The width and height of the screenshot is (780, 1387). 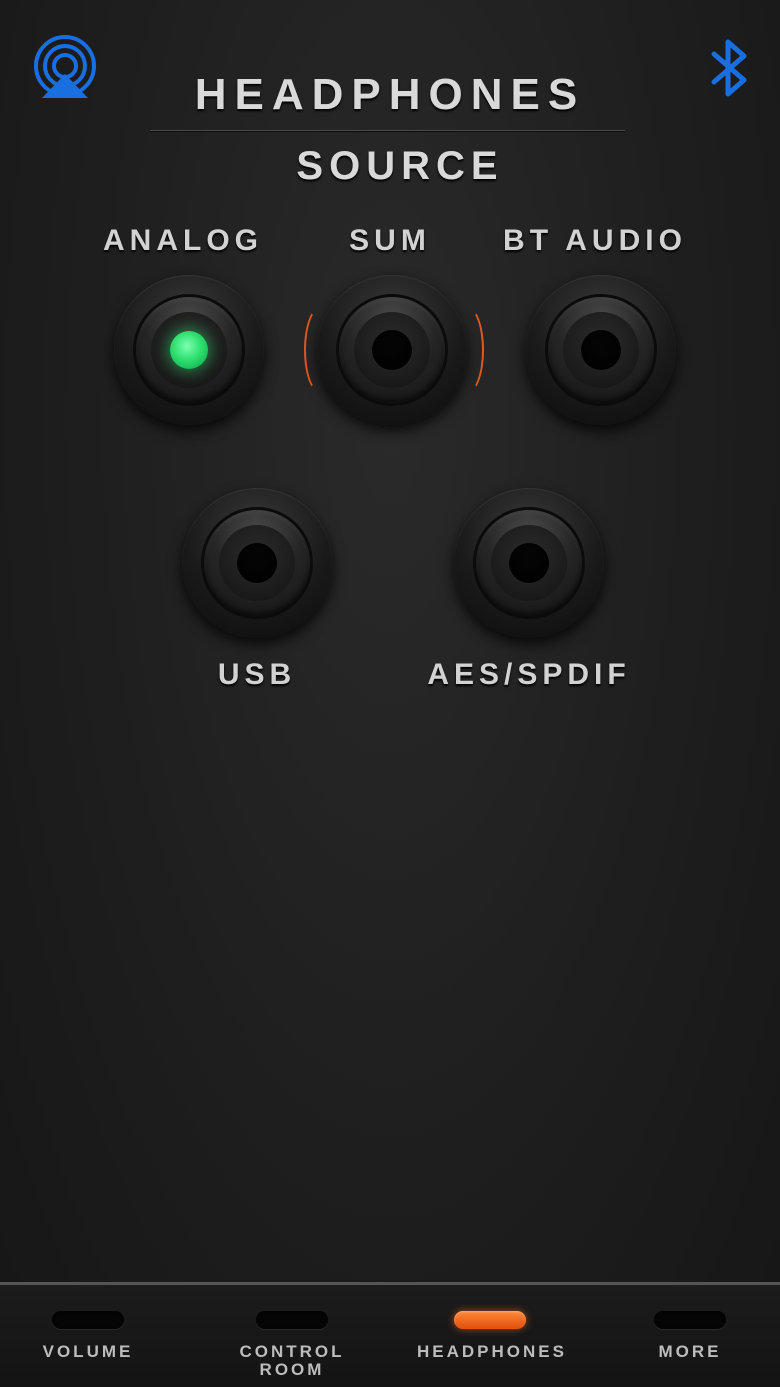 I want to click on tab-more: MORE, so click(x=690, y=1336).